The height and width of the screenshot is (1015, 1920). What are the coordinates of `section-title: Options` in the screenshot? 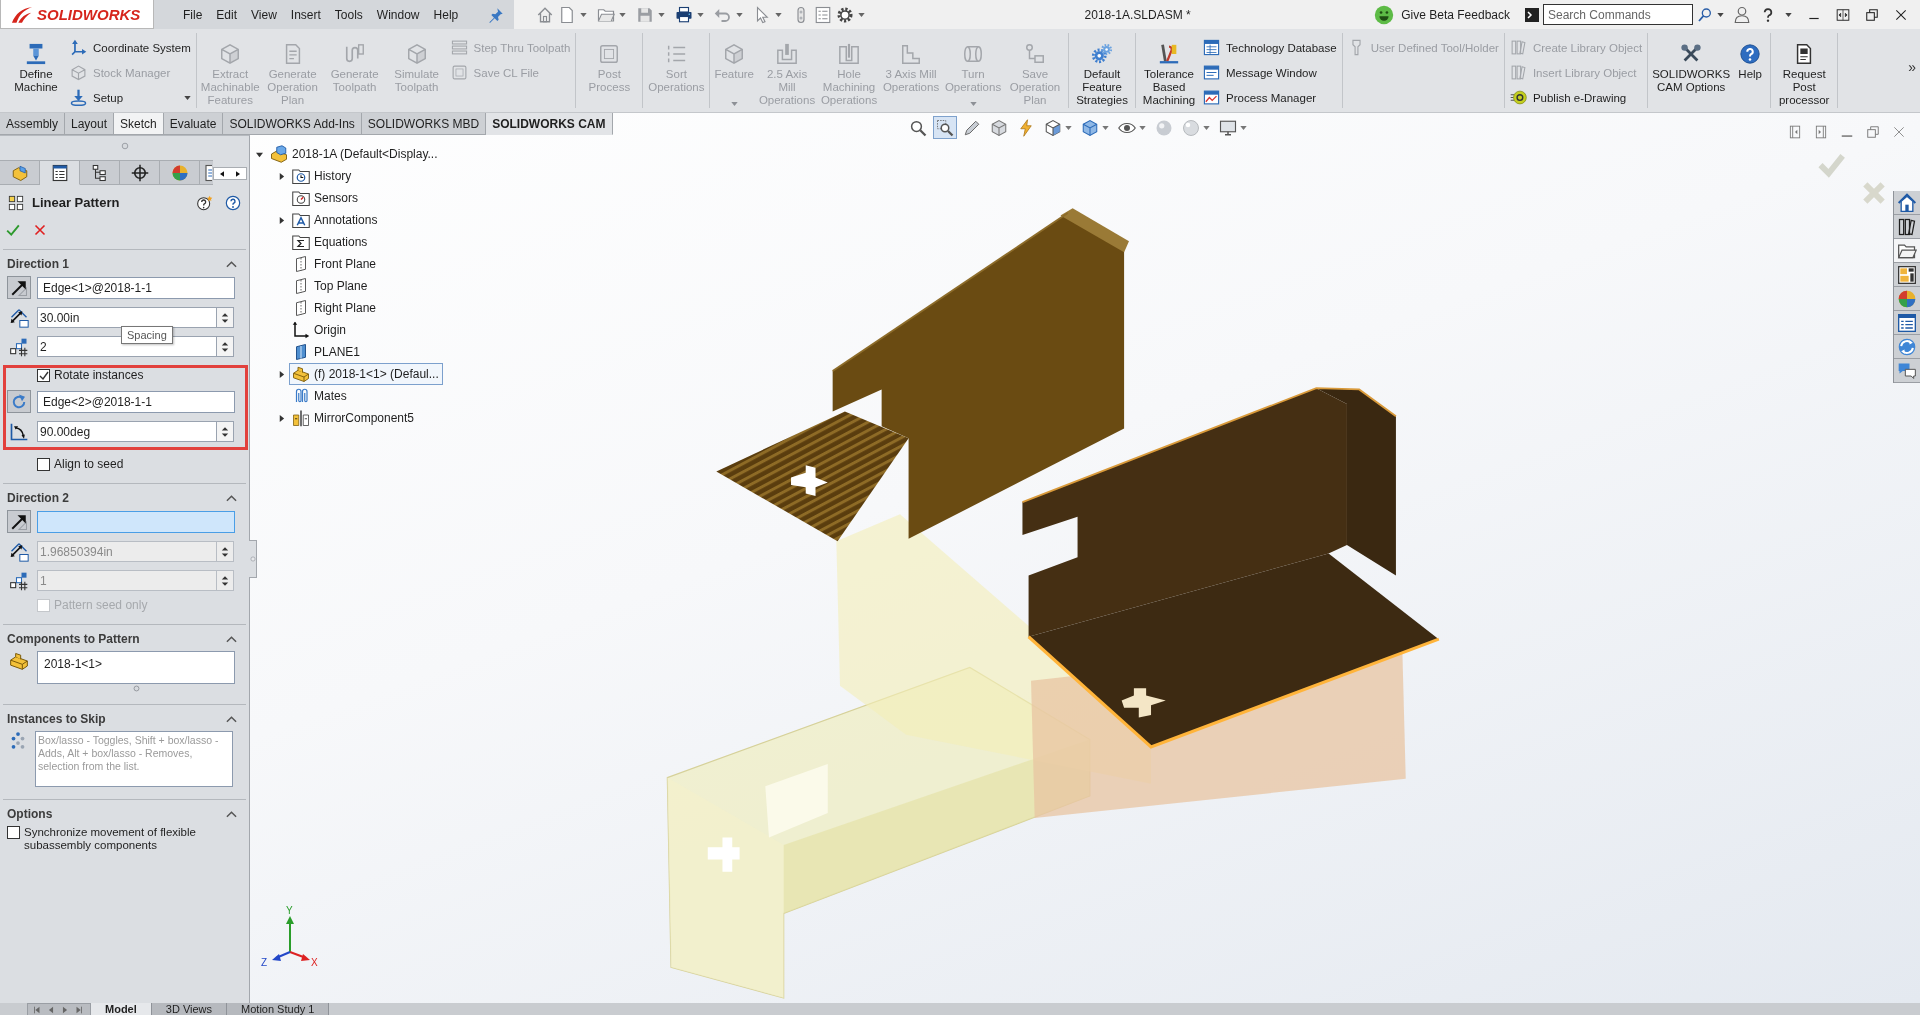 It's located at (30, 814).